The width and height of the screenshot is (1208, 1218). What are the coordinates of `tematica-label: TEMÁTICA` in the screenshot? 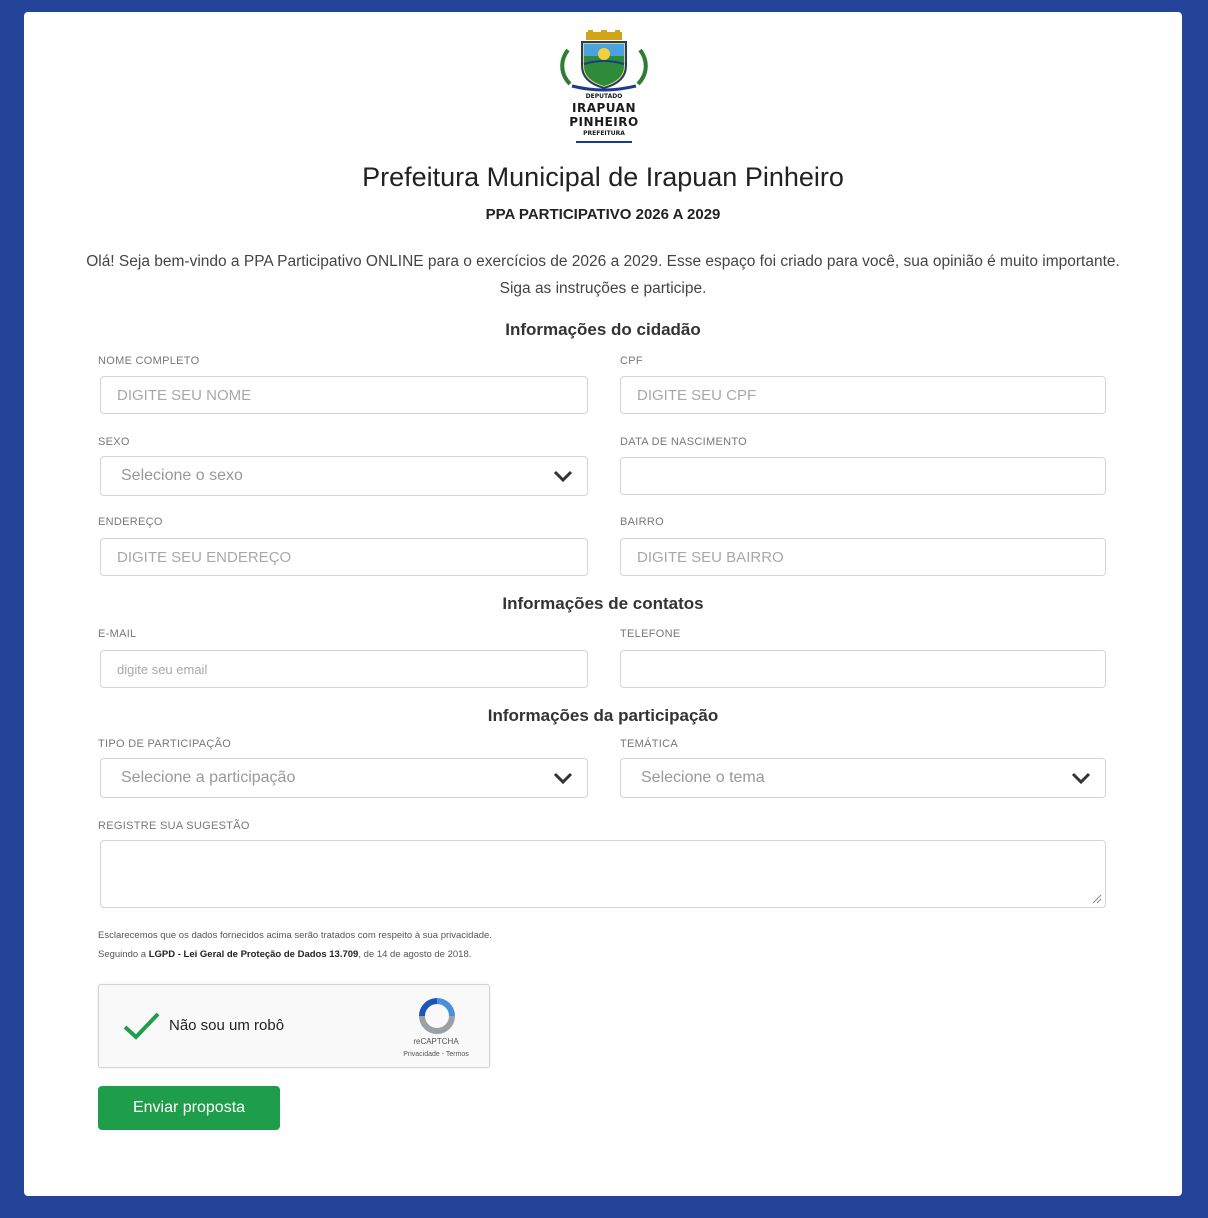 It's located at (649, 744).